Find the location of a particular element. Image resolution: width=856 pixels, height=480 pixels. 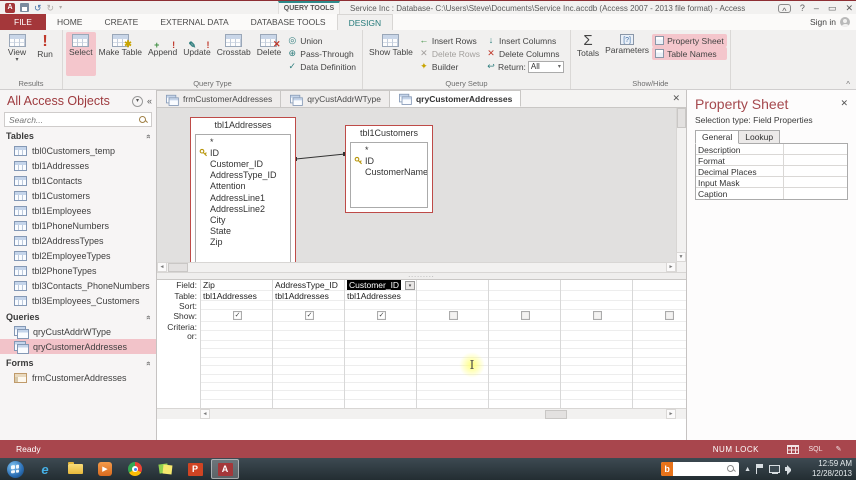

sql-view-icon: SQL is located at coordinates (815, 449).